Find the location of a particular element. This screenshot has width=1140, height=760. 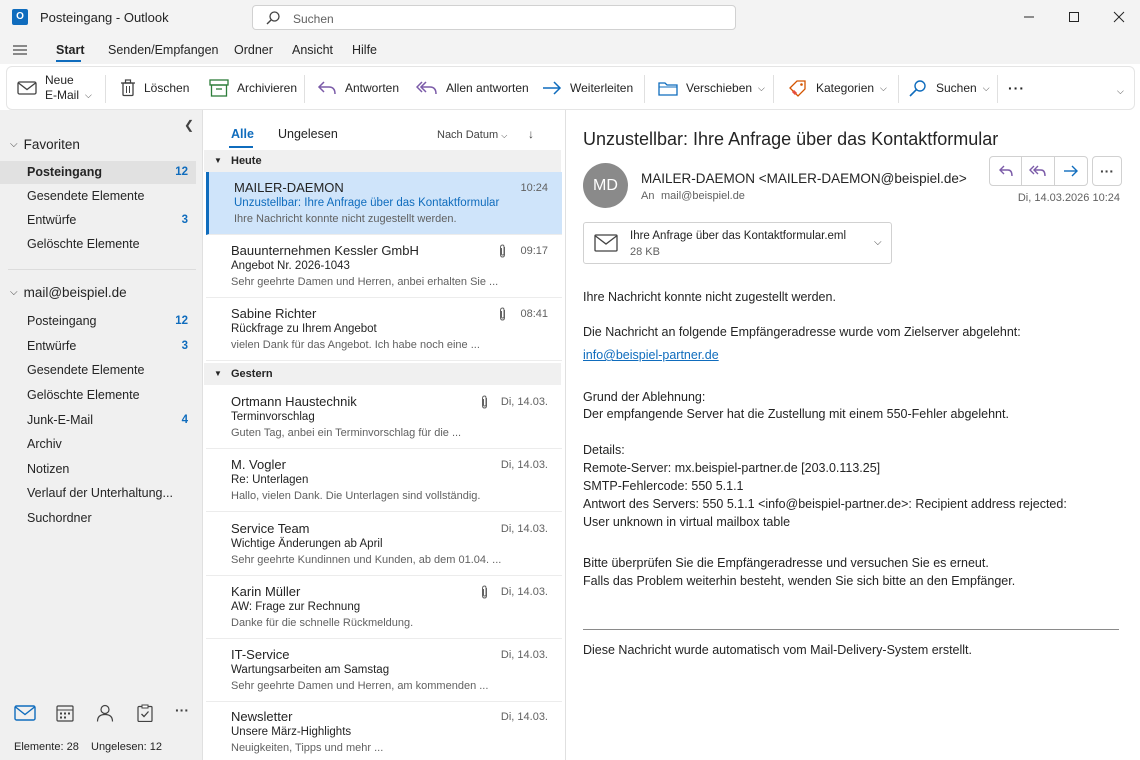

status-unread-count: Ungelesen: 12 is located at coordinates (126, 747).